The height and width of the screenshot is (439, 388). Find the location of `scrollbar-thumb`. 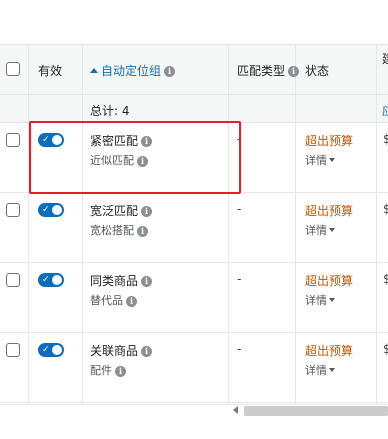

scrollbar-thumb is located at coordinates (316, 411).